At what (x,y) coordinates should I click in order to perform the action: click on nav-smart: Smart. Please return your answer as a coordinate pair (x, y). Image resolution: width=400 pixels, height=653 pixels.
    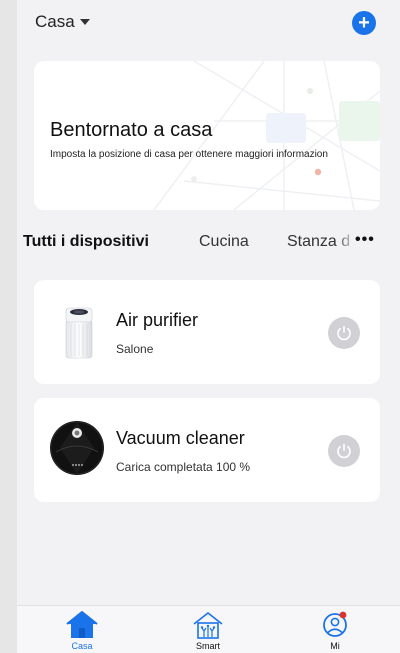
    Looking at the image, I should click on (208, 630).